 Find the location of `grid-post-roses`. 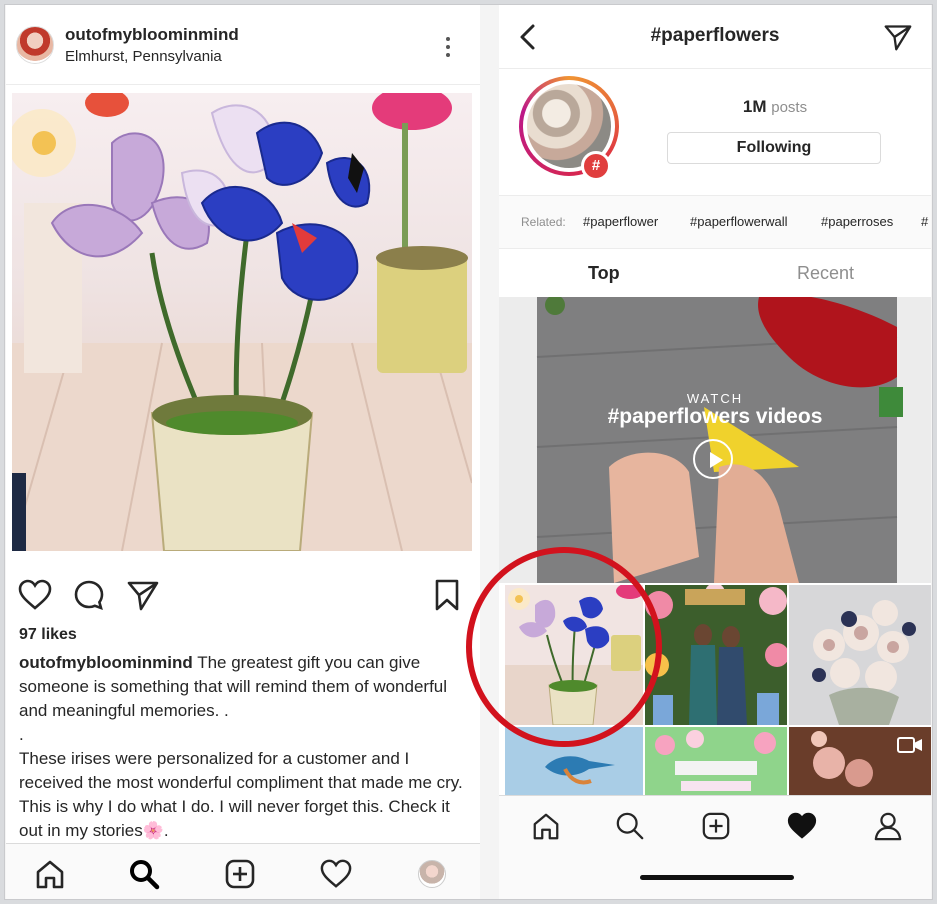

grid-post-roses is located at coordinates (860, 761).